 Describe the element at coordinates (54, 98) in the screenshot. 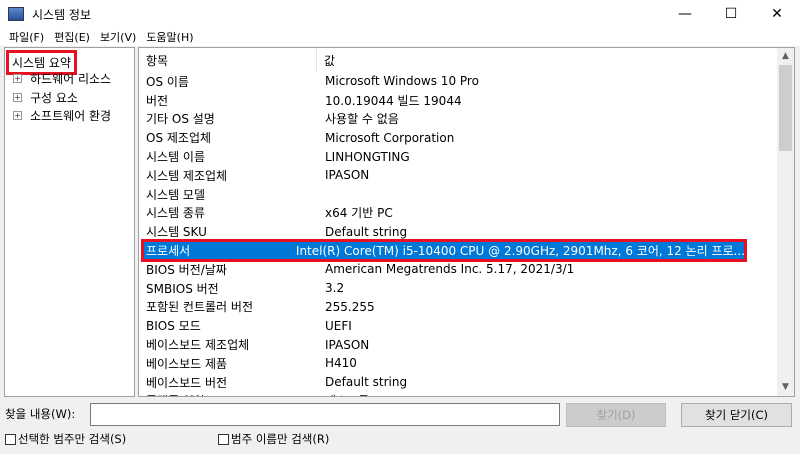

I see `tree-item-label: 구성 요소` at that location.